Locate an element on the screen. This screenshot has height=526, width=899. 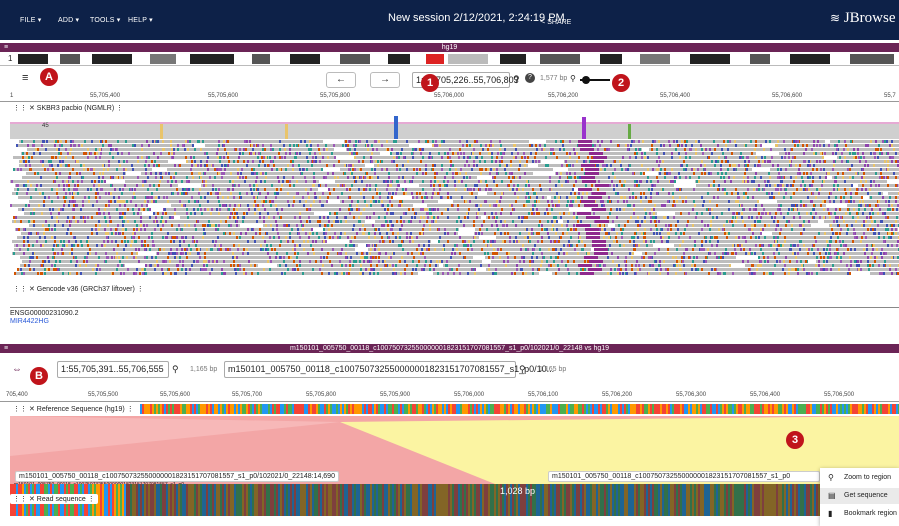
search-icon: ⚲ is located at coordinates (516, 79).